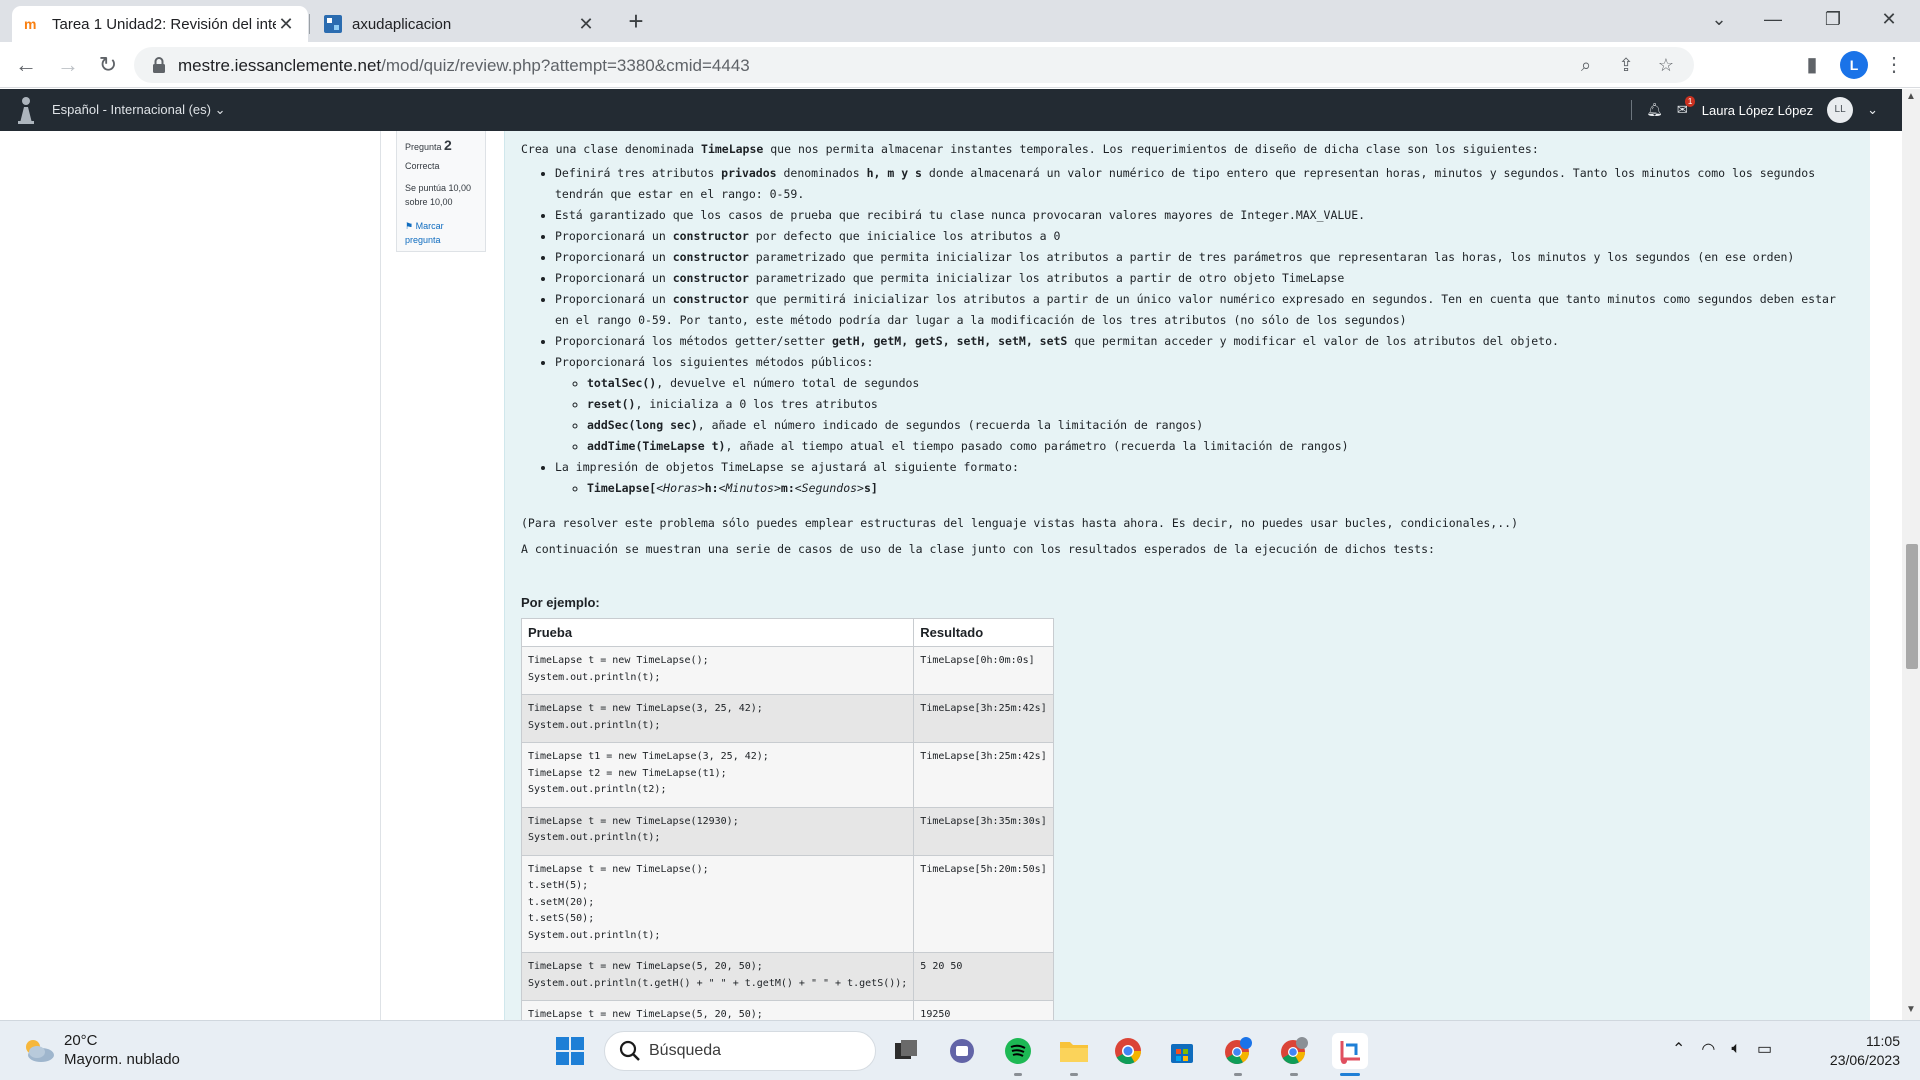  Describe the element at coordinates (1872, 110) in the screenshot. I see `user-menu-chevron-icon: ⌄` at that location.